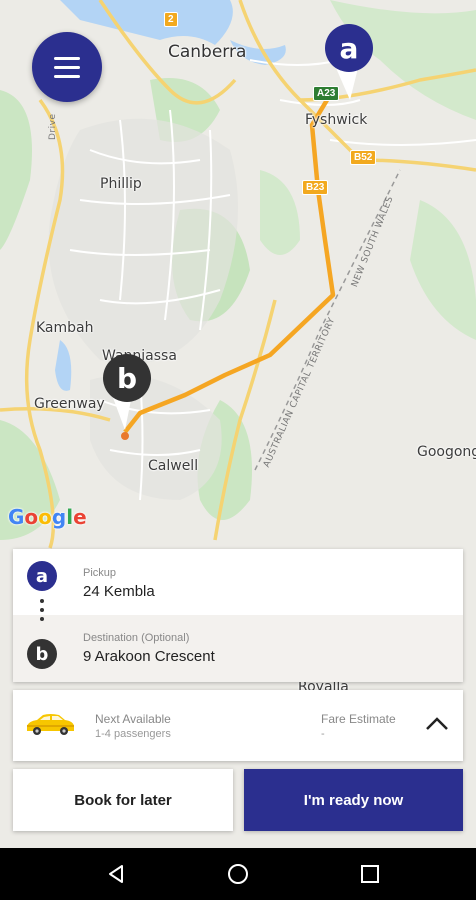 This screenshot has width=476, height=900. What do you see at coordinates (65, 328) in the screenshot?
I see `map-label-kambah: Kambah` at bounding box center [65, 328].